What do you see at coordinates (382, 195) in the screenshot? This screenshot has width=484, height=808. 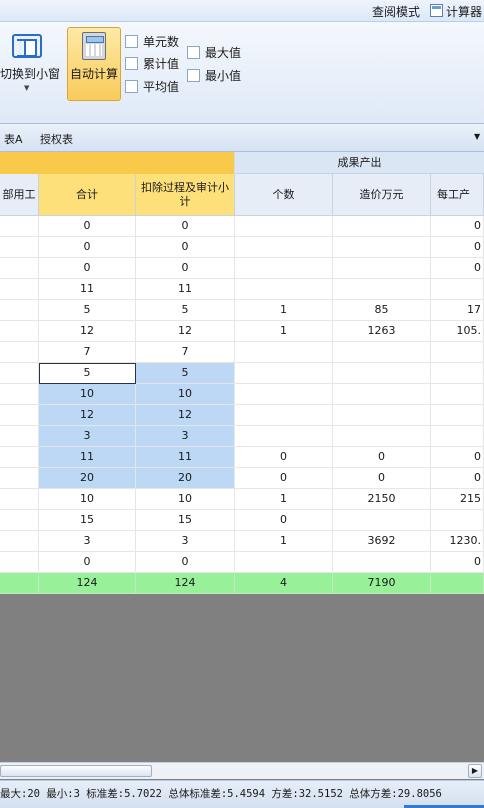 I see `column-header: 造价万元` at bounding box center [382, 195].